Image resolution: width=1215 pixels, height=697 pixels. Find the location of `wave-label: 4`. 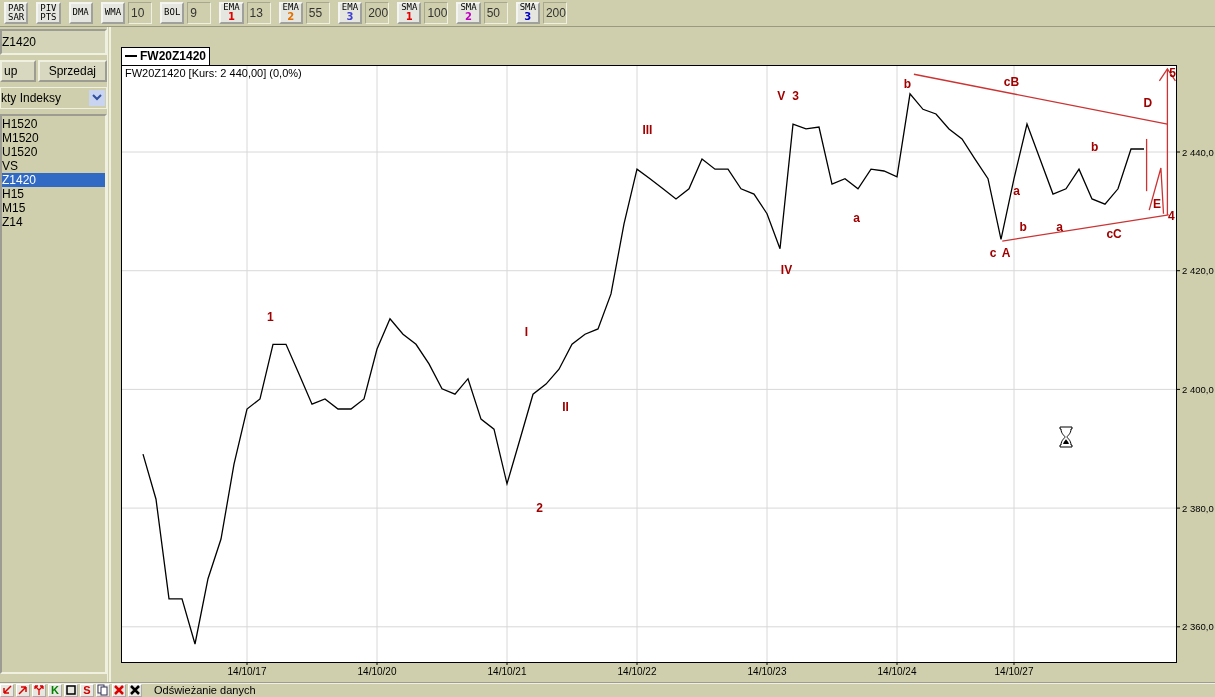

wave-label: 4 is located at coordinates (1171, 215).